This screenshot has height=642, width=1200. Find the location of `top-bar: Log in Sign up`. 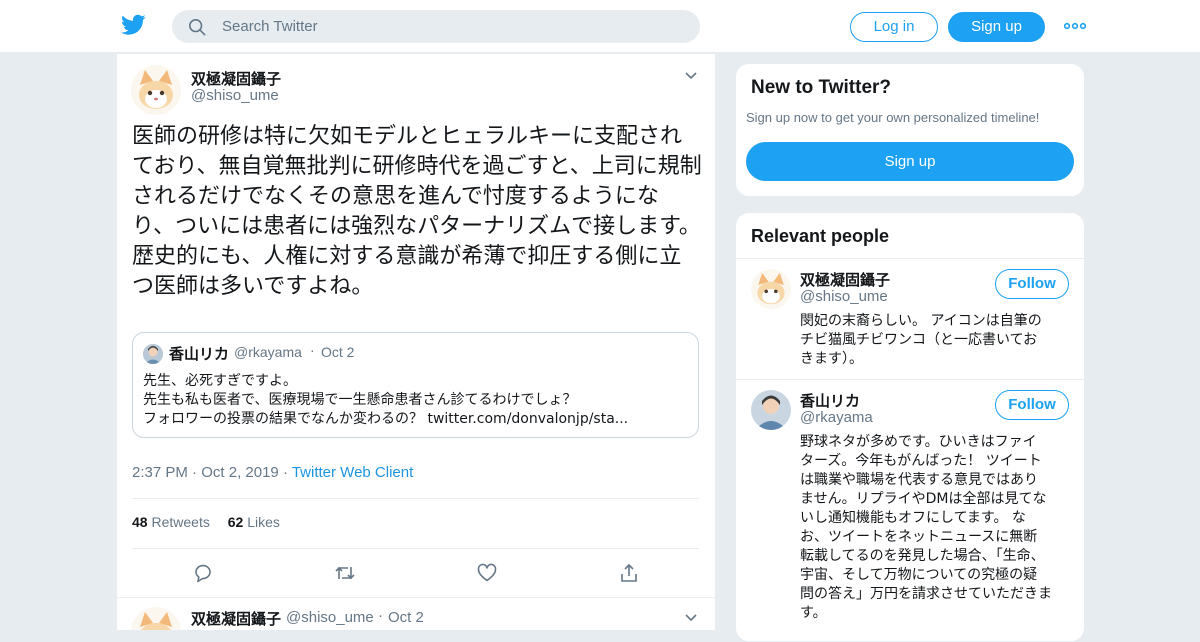

top-bar: Log in Sign up is located at coordinates (600, 26).